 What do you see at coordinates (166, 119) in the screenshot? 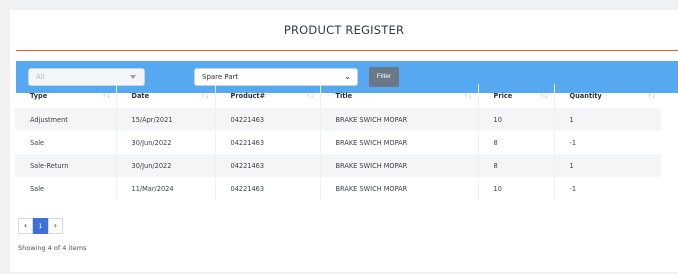
I see `cell-date: 15/Apr/2021` at bounding box center [166, 119].